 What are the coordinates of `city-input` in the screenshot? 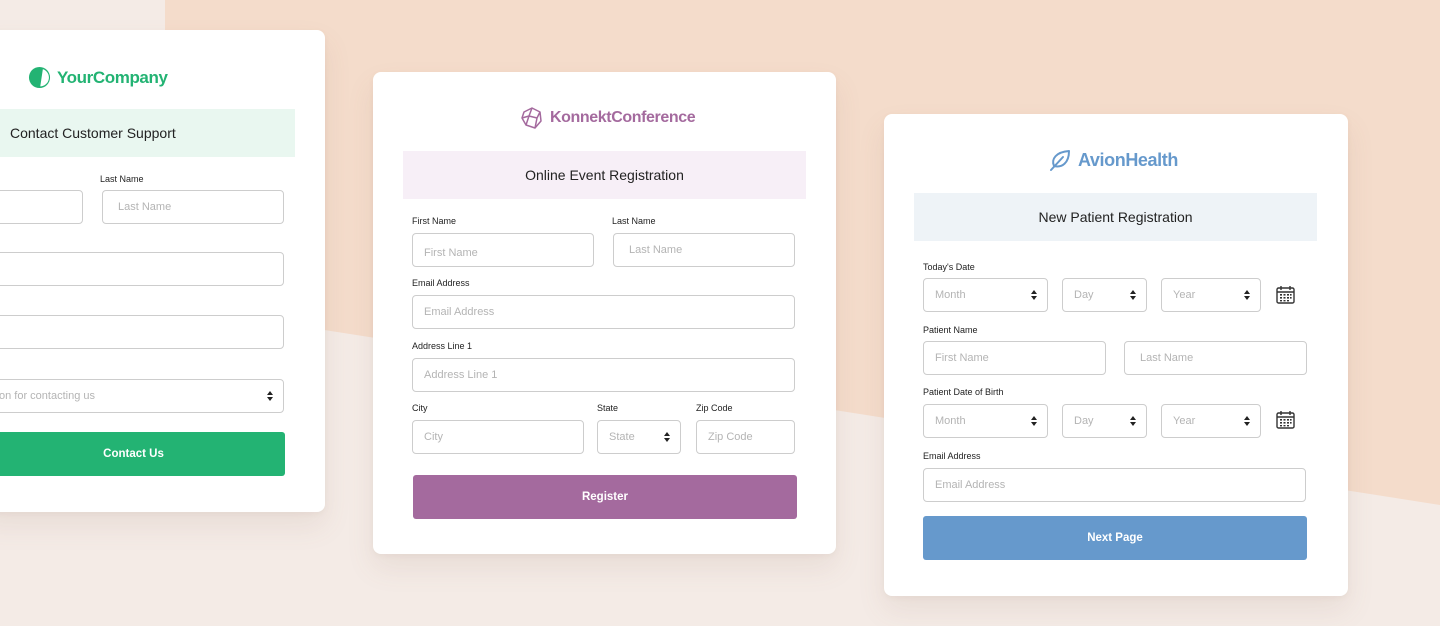 It's located at (498, 437).